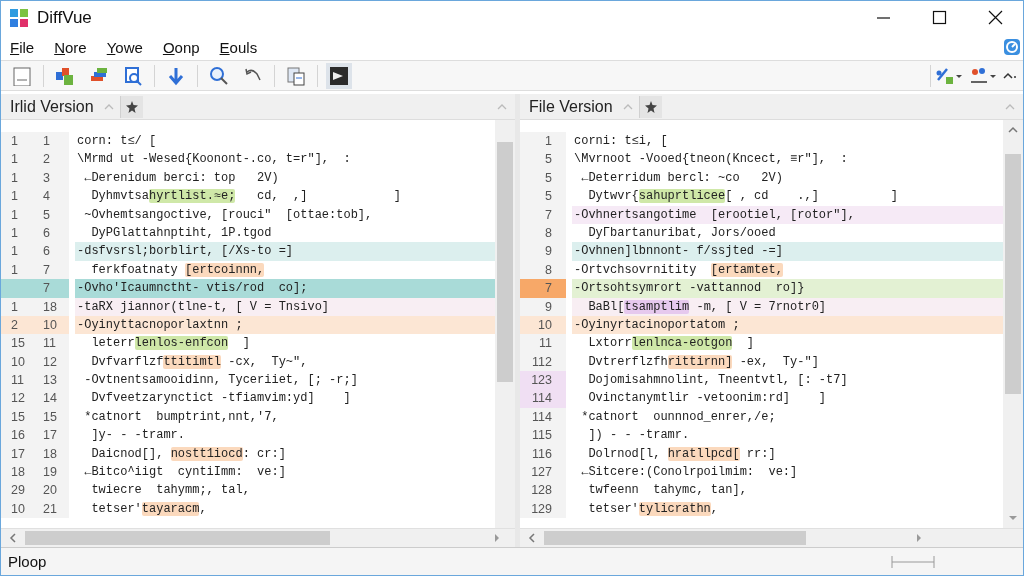 The width and height of the screenshot is (1024, 576). What do you see at coordinates (46, 197) in the screenshot?
I see `line-number: 4` at bounding box center [46, 197].